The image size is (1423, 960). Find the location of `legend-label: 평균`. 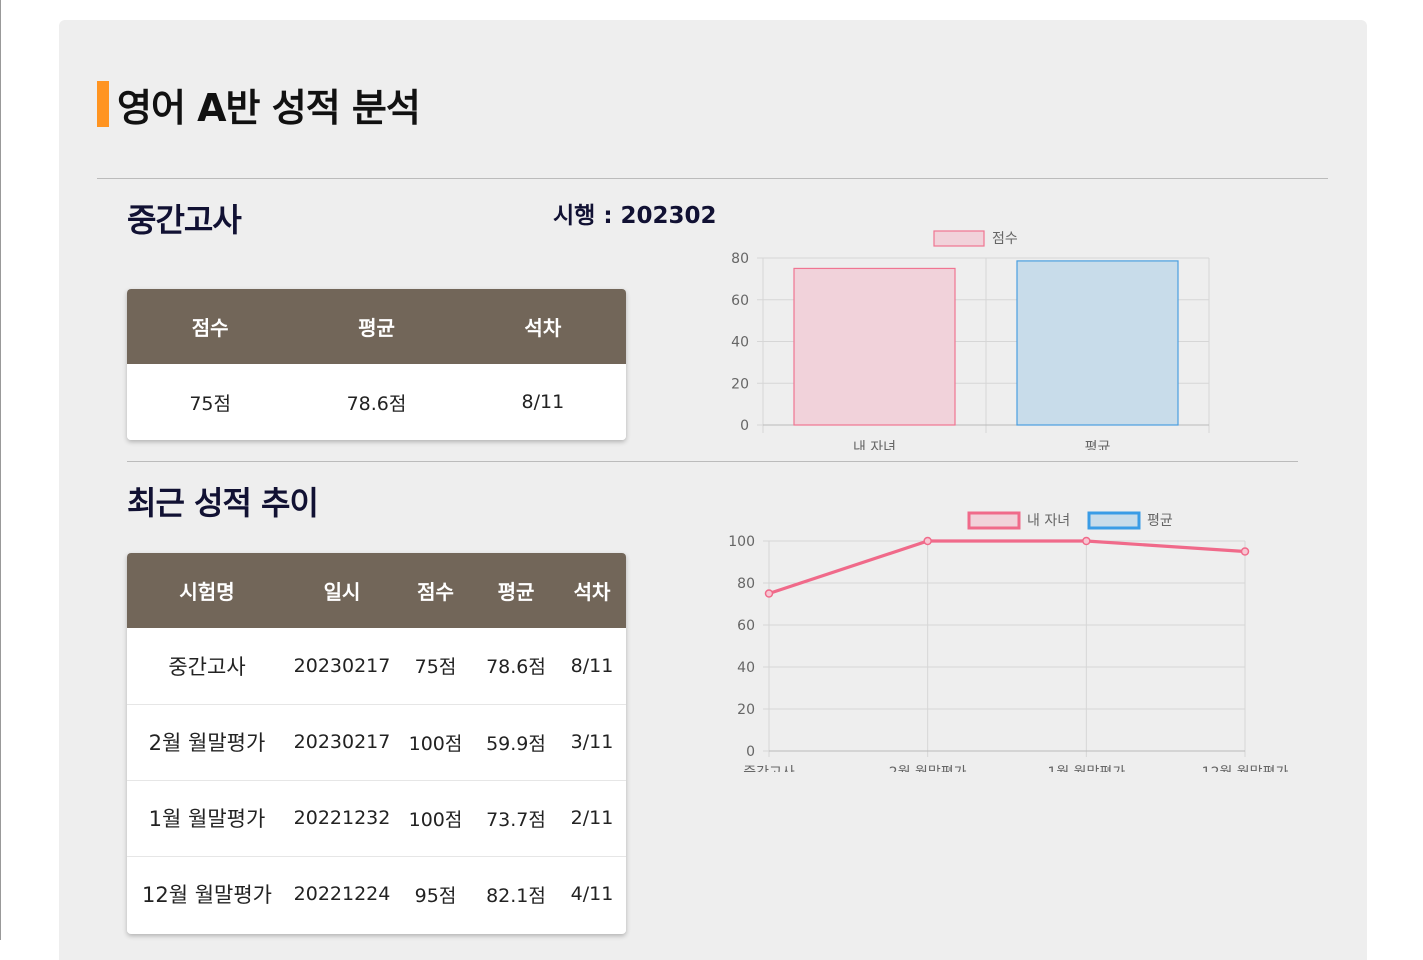

legend-label: 평균 is located at coordinates (1160, 521).